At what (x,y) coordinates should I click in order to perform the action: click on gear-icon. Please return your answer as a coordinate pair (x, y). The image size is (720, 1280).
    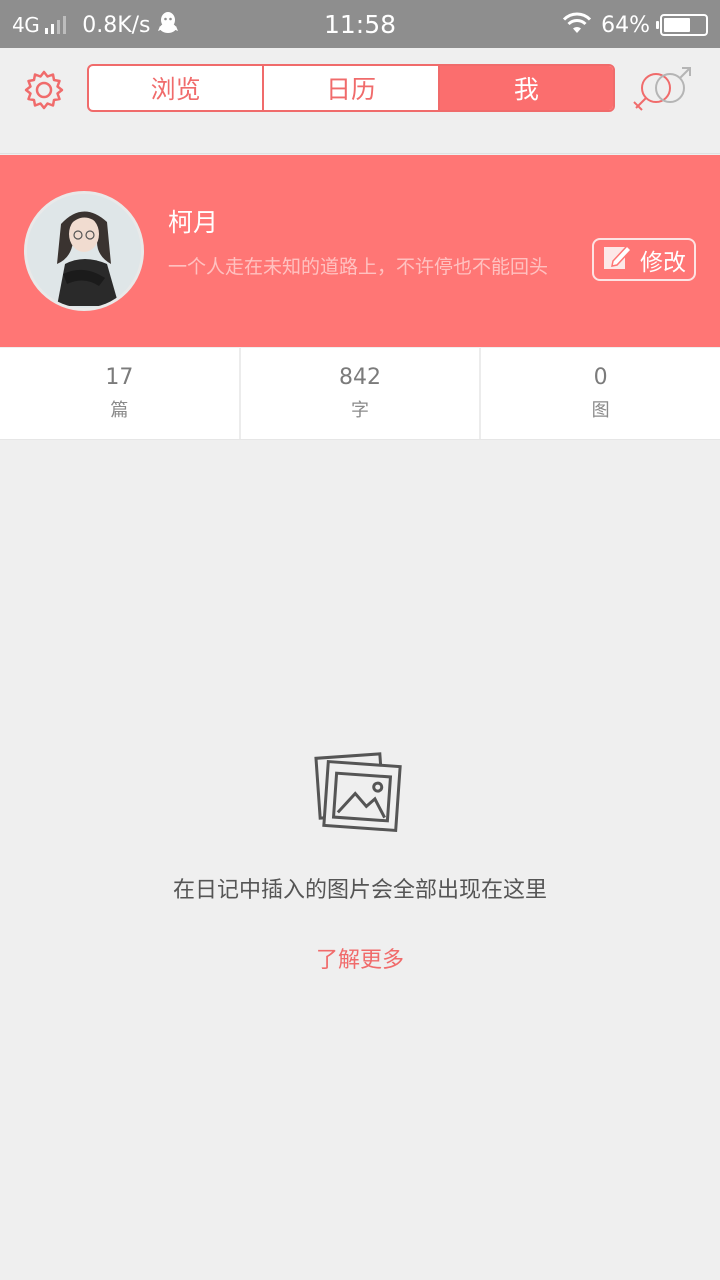
    Looking at the image, I should click on (44, 90).